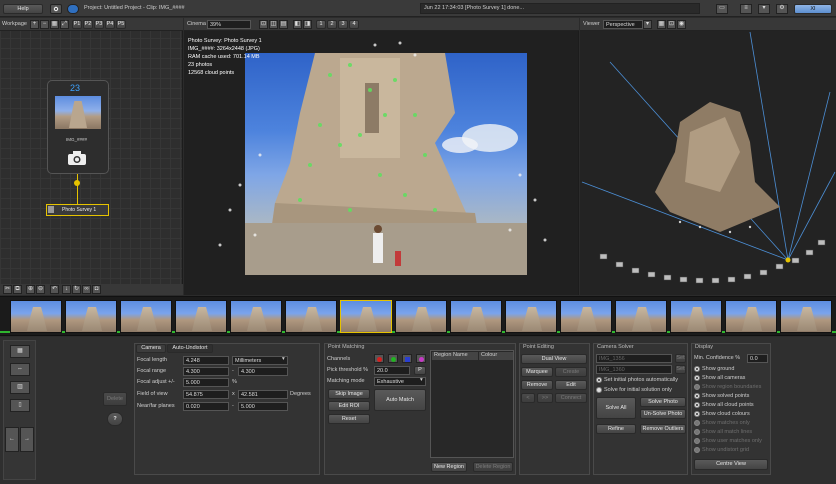 Image resolution: width=836 pixels, height=484 pixels. Describe the element at coordinates (263, 371) in the screenshot. I see `focal-range-max: 4.300` at that location.